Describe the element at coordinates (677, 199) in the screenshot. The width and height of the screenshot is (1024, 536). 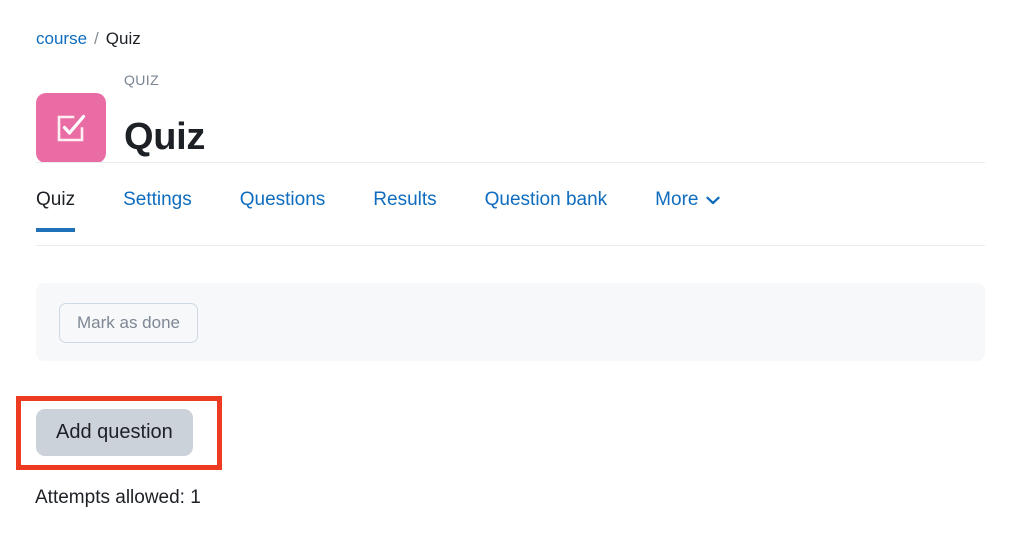
I see `tab-more-label: More` at that location.